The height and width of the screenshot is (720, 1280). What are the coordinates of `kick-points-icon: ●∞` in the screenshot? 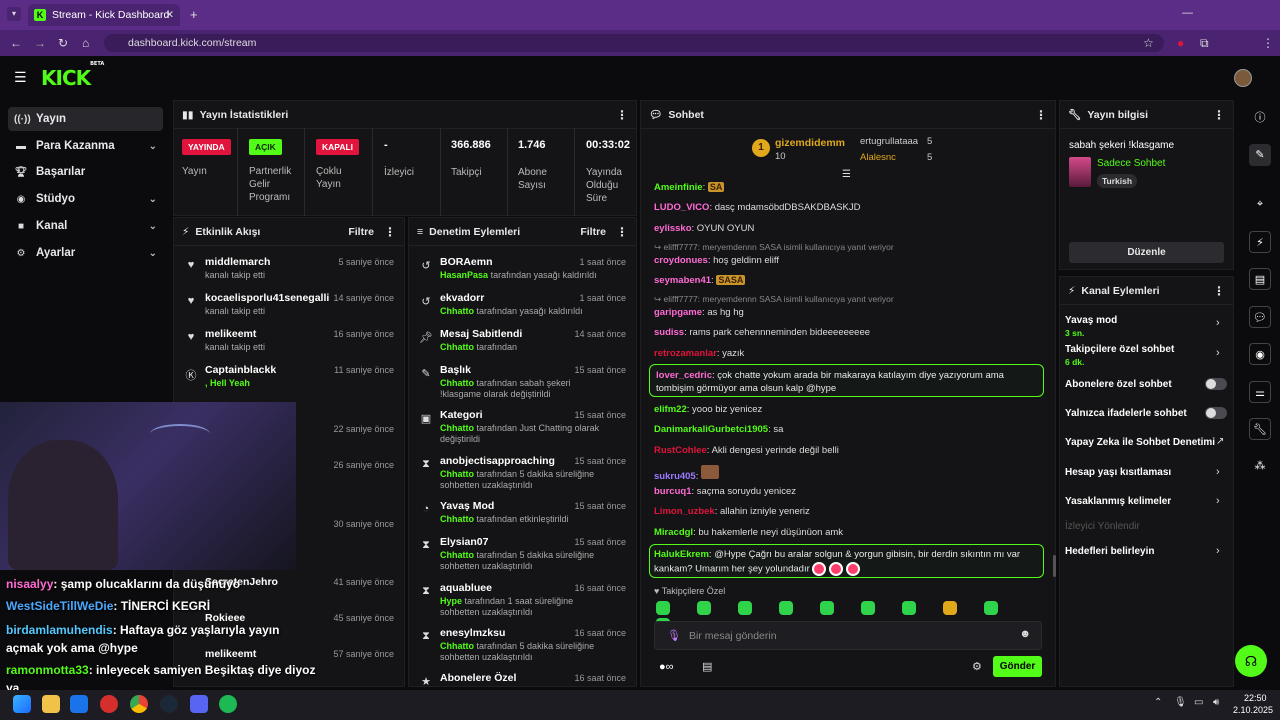 It's located at (666, 667).